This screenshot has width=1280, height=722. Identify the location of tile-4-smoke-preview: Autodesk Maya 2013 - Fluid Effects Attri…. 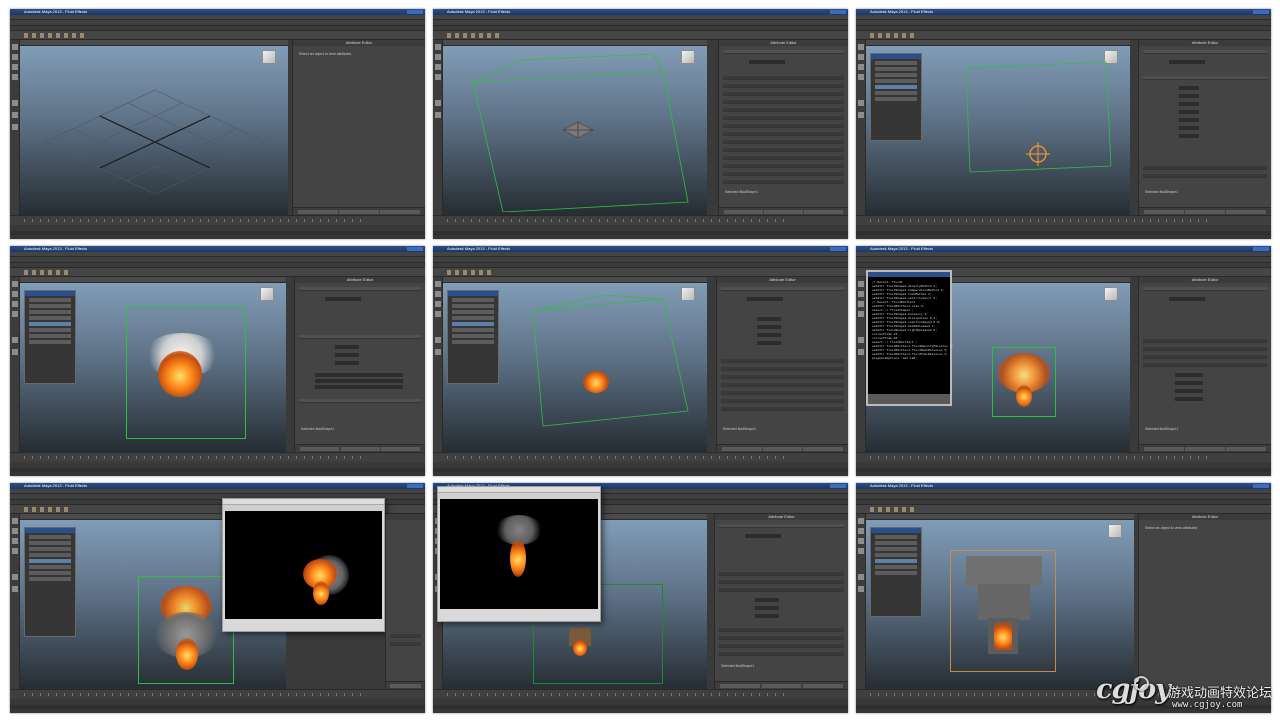
(217, 361).